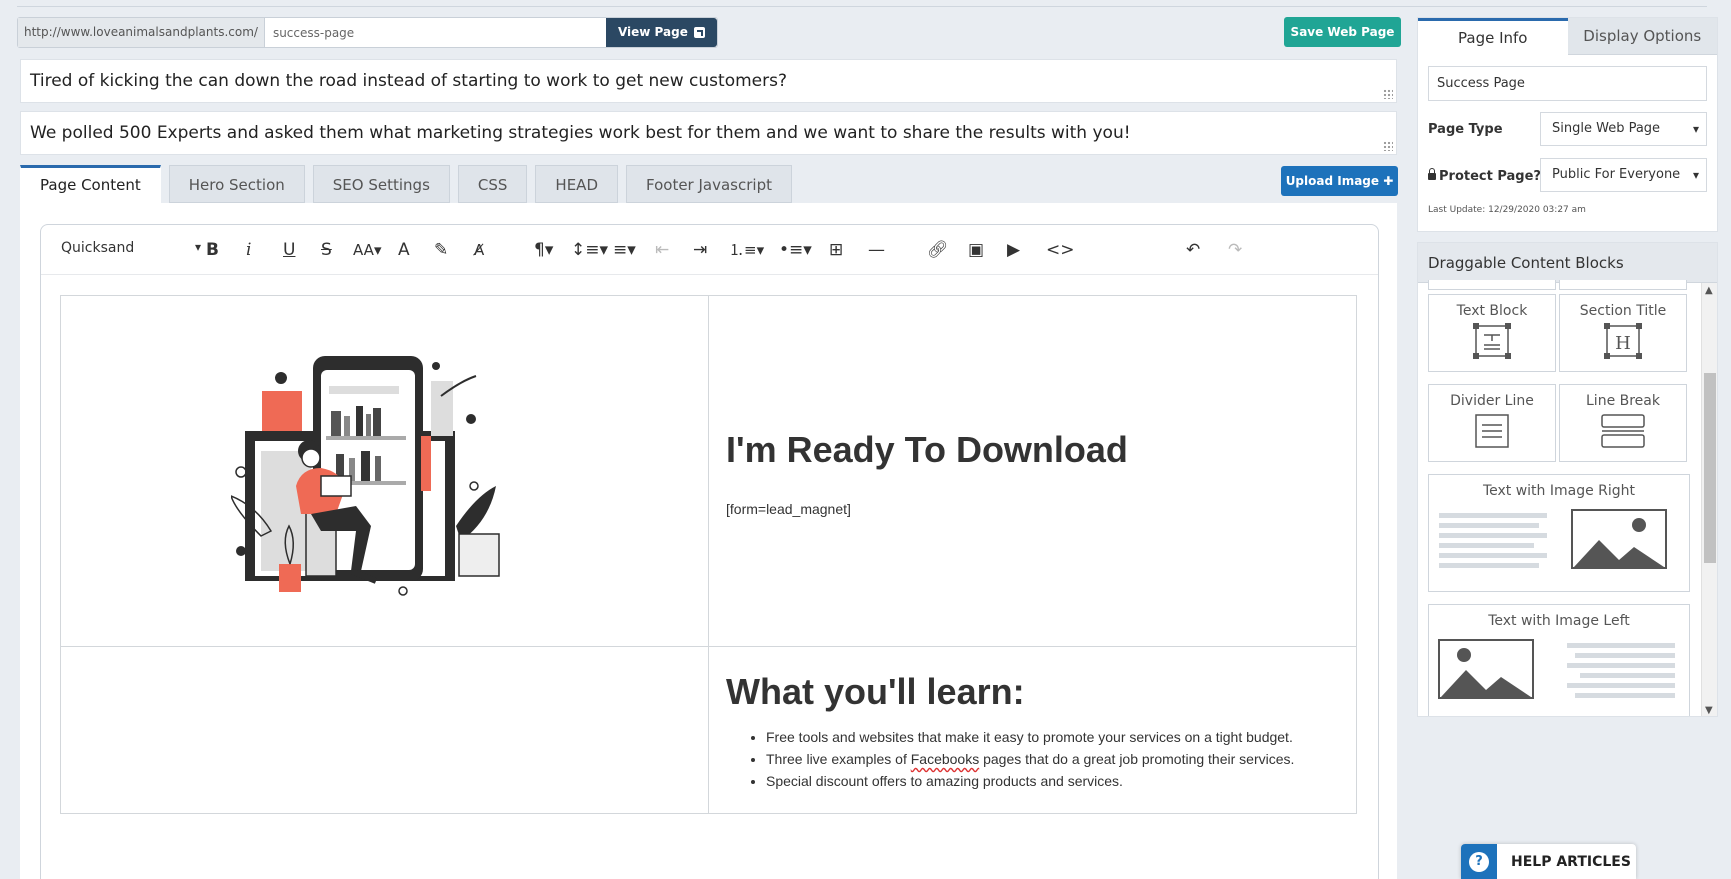  I want to click on scroll-up-icon: ▲, so click(1709, 290).